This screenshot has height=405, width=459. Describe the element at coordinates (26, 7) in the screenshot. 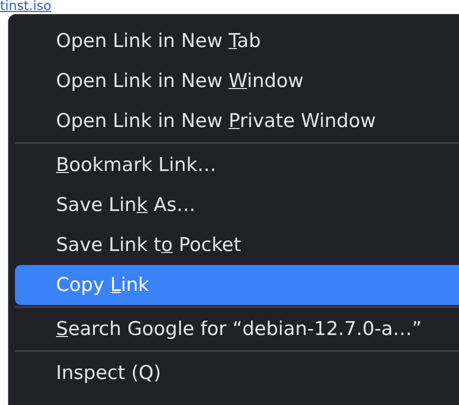

I see `link: tinst.iso` at that location.